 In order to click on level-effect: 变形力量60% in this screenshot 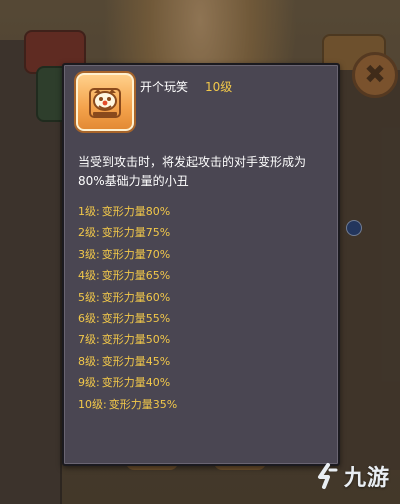, I will do `click(136, 297)`.